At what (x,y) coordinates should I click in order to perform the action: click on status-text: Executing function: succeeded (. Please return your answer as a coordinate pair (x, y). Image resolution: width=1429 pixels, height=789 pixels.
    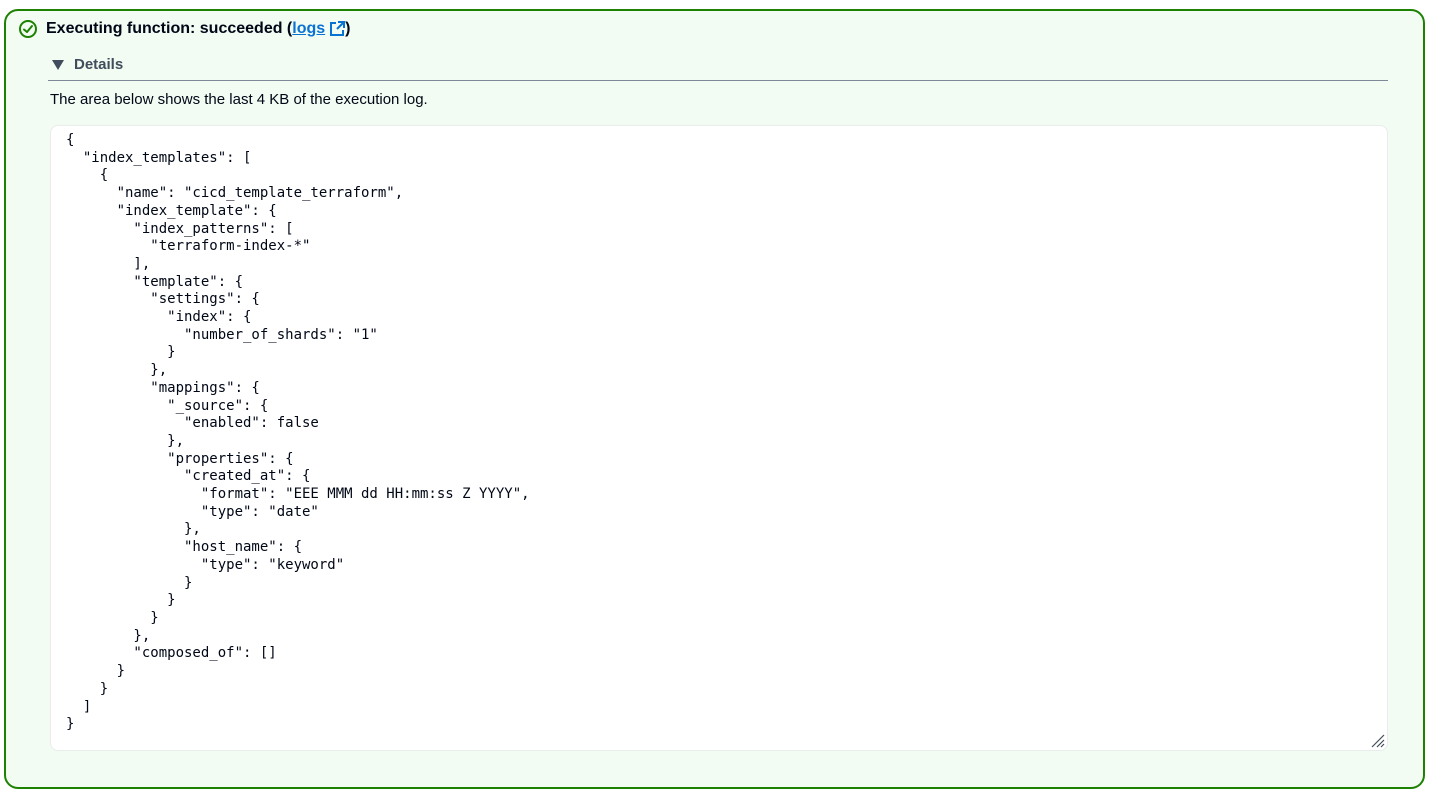
    Looking at the image, I should click on (169, 28).